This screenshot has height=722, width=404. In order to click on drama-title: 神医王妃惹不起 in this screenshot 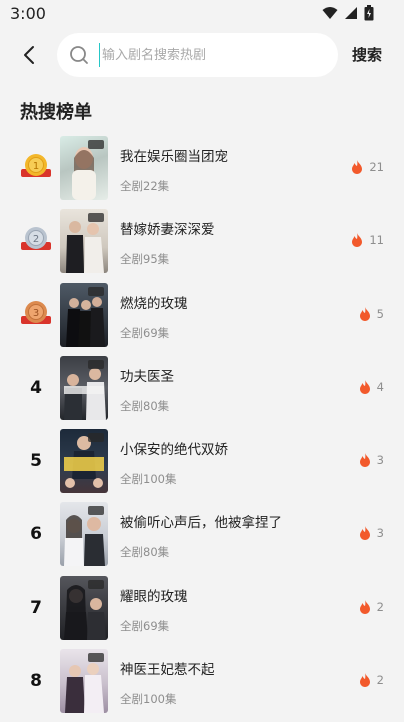, I will do `click(167, 670)`.